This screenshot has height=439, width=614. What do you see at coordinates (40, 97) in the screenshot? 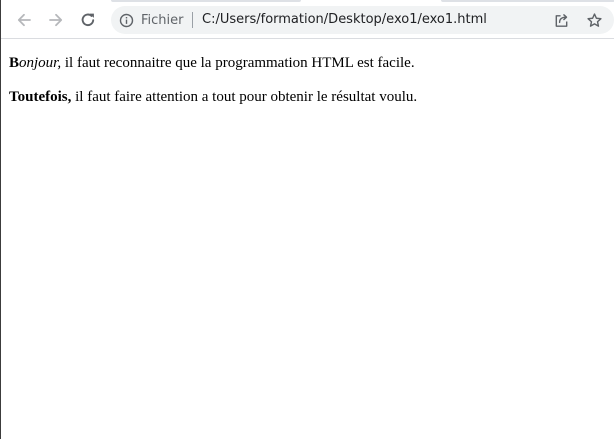
I see `bold-lead: Toutefois,` at bounding box center [40, 97].